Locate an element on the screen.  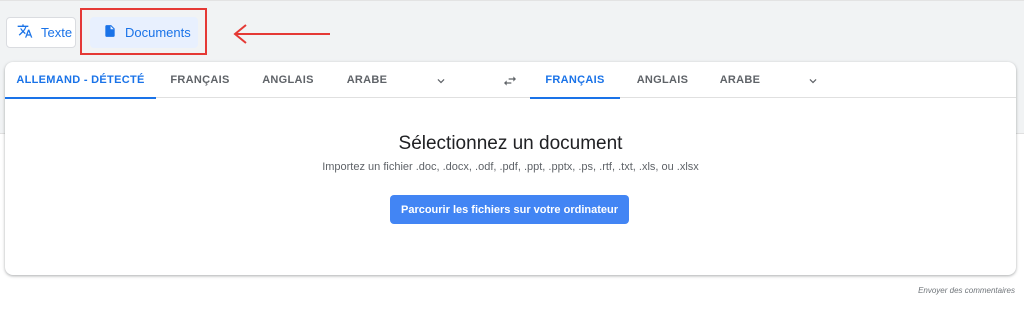
annotation-highlight-box is located at coordinates (143, 31).